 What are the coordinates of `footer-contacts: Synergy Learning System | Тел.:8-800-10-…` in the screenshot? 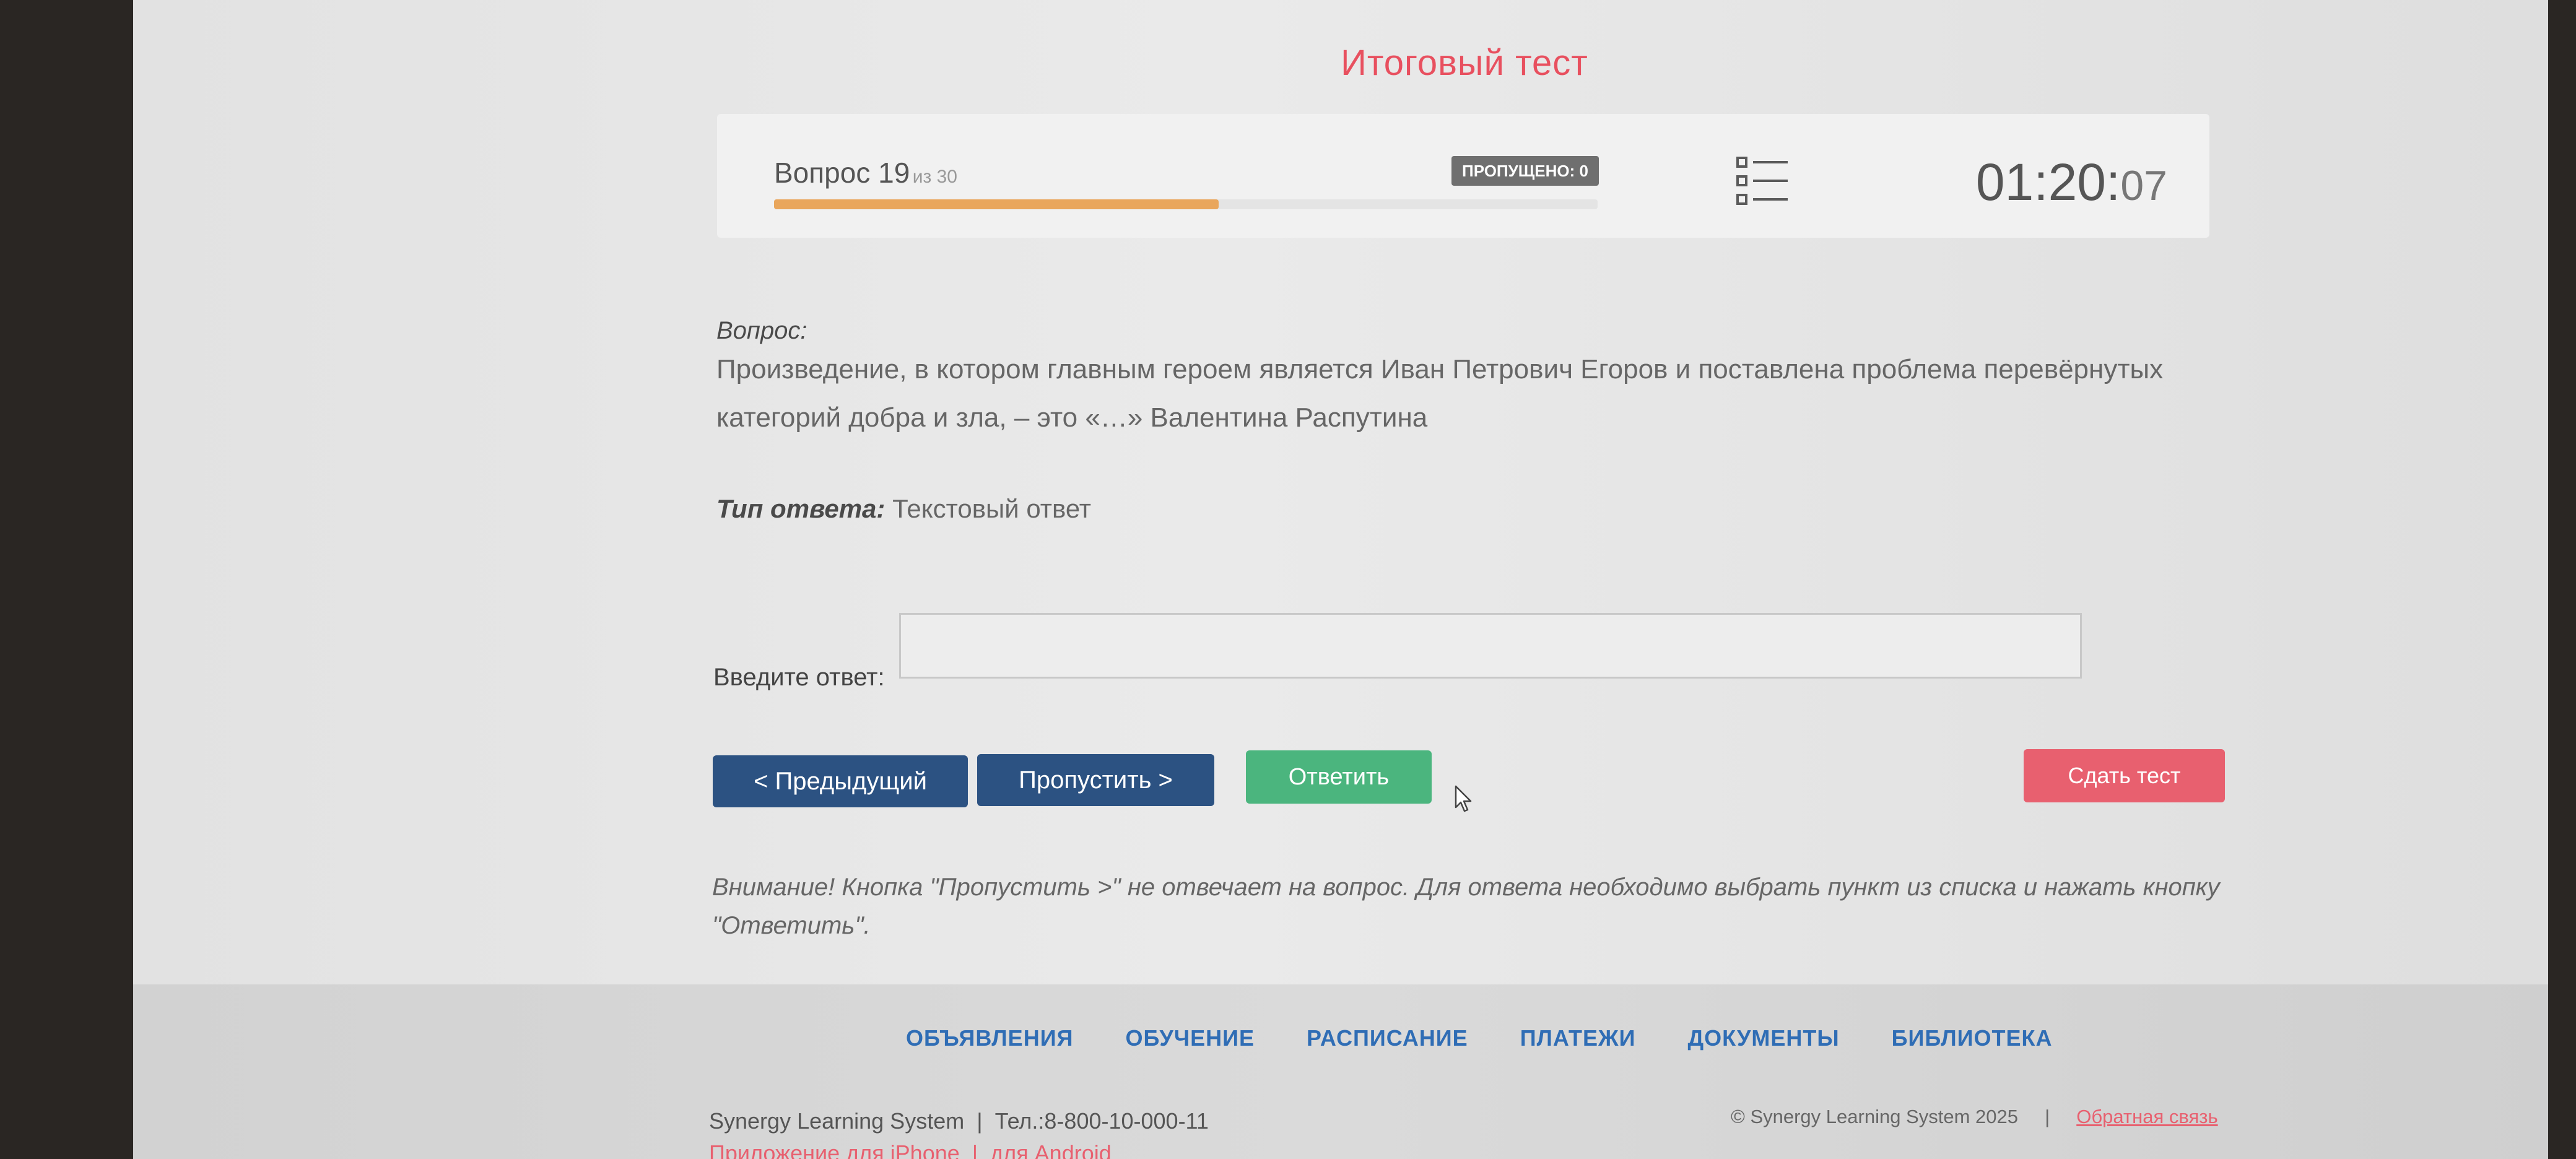 It's located at (959, 1121).